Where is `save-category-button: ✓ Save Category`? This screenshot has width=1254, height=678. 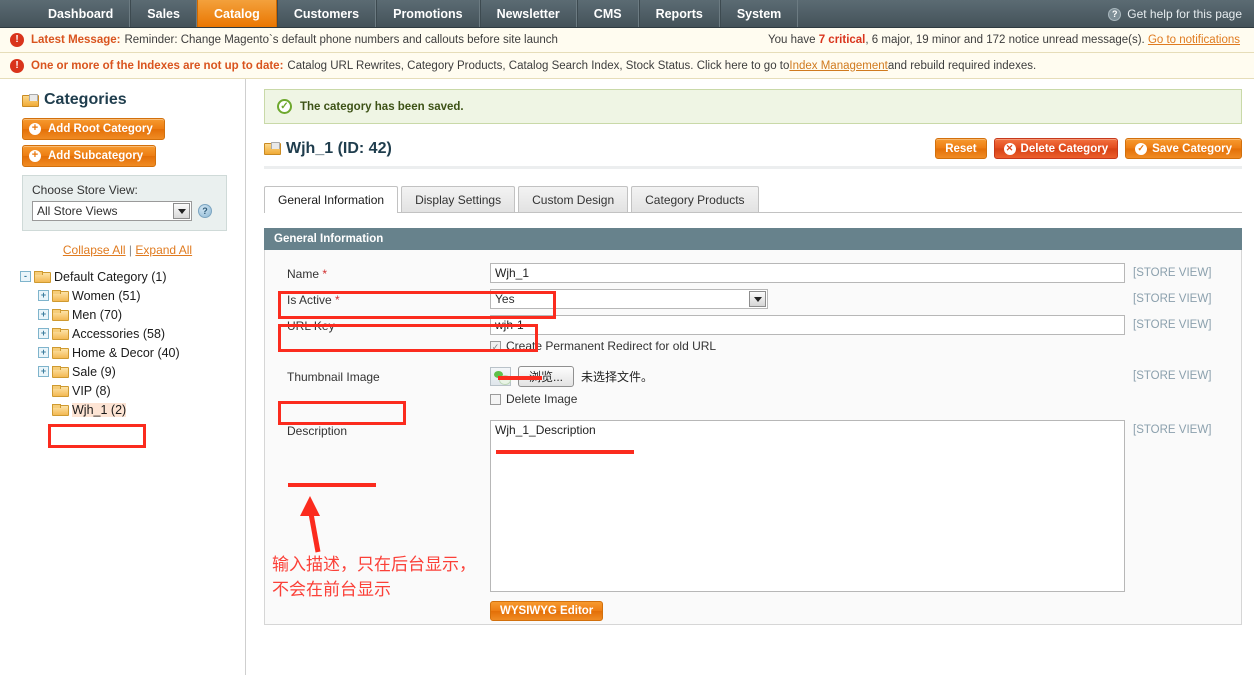 save-category-button: ✓ Save Category is located at coordinates (1183, 148).